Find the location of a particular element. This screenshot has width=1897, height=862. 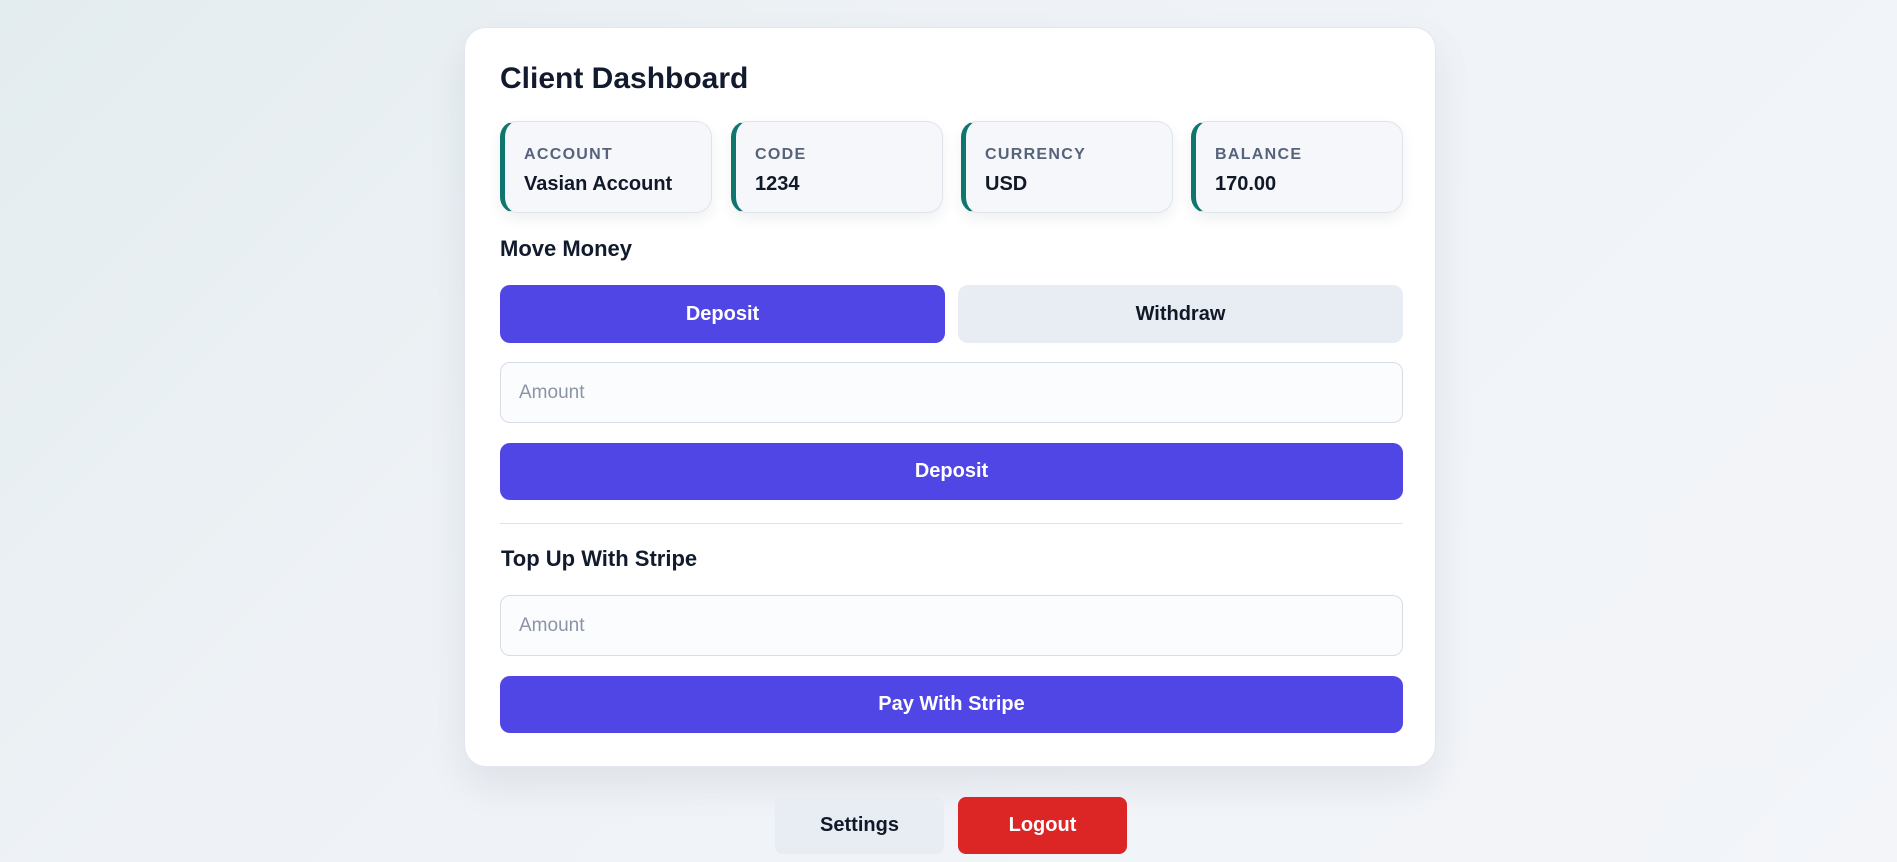

stat-card-account: ACCOUNT Vasian Account is located at coordinates (606, 167).